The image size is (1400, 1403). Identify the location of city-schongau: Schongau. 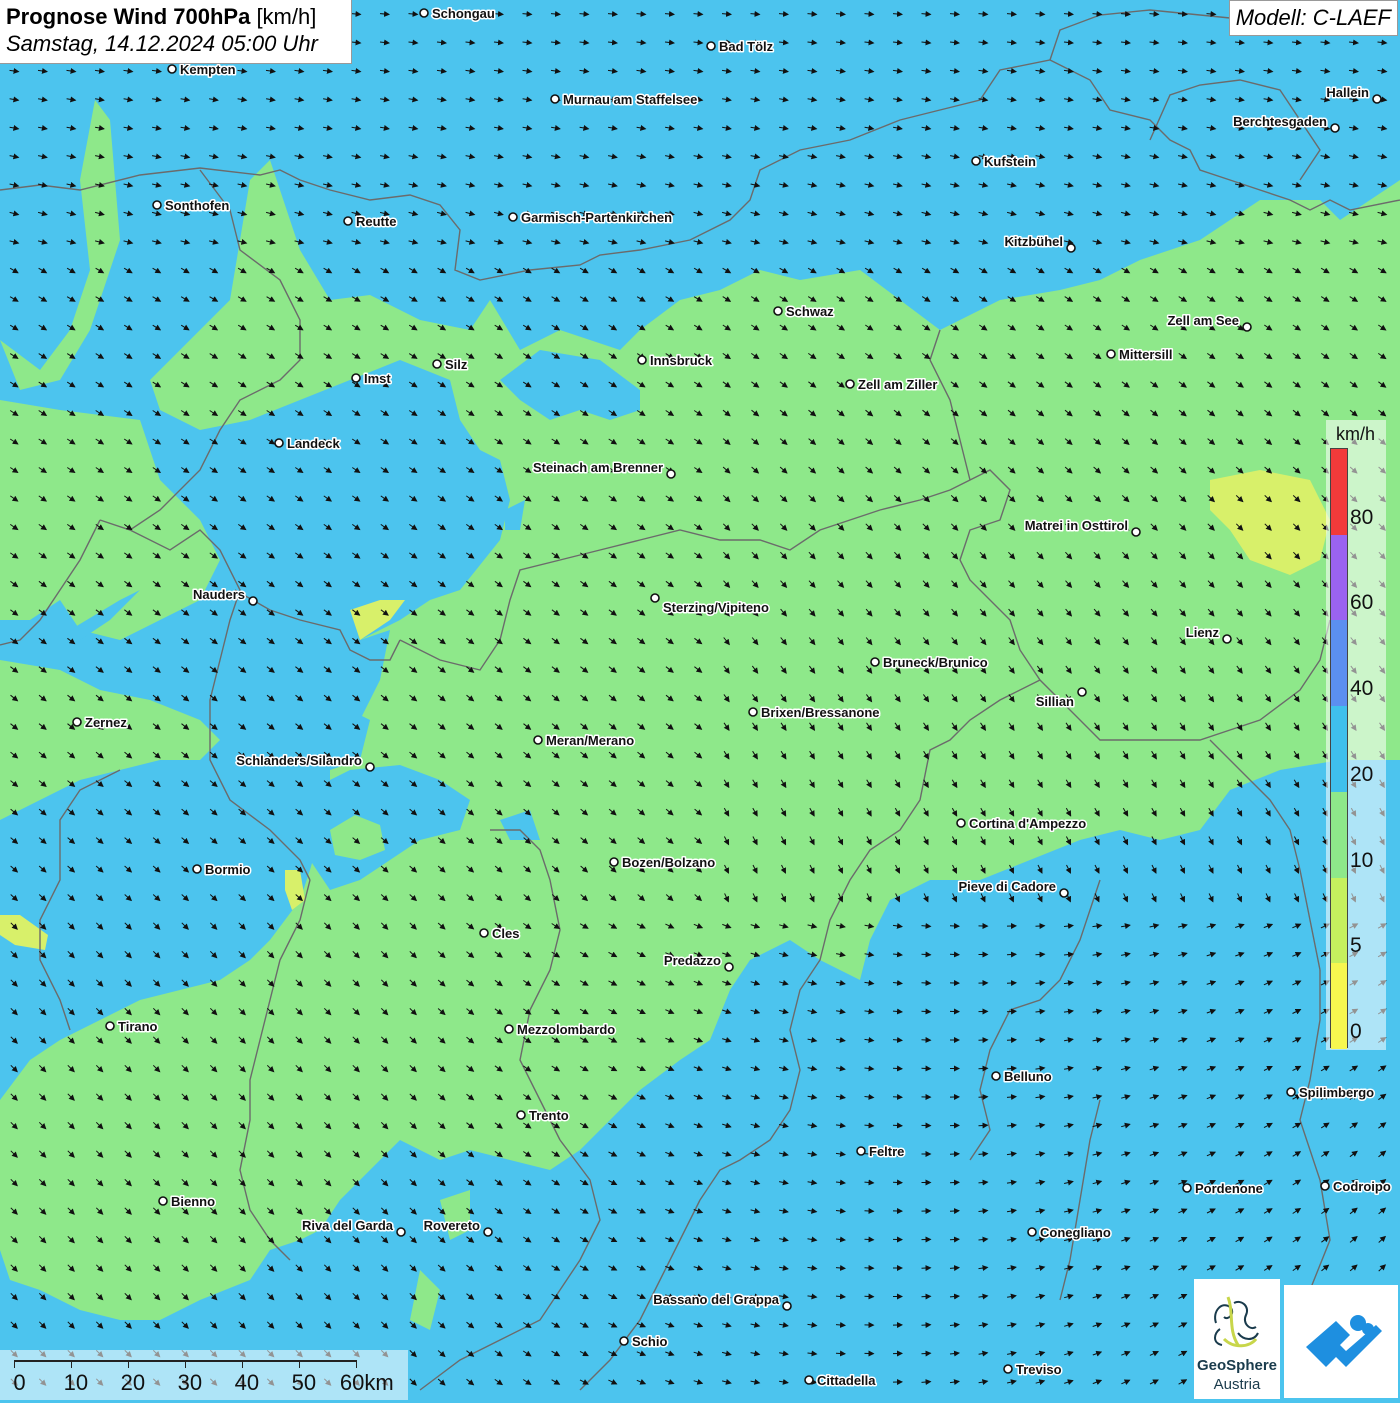
(457, 13).